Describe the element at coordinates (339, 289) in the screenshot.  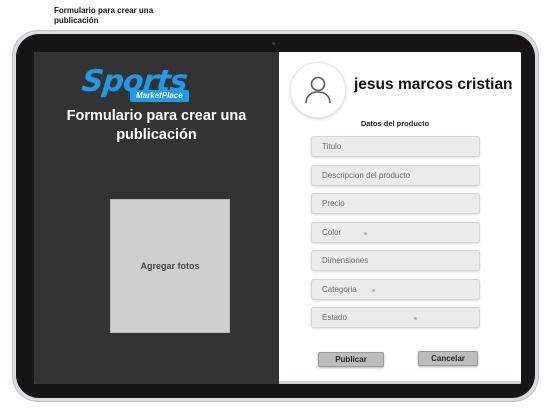
I see `category-select-placeholder: Categoria` at that location.